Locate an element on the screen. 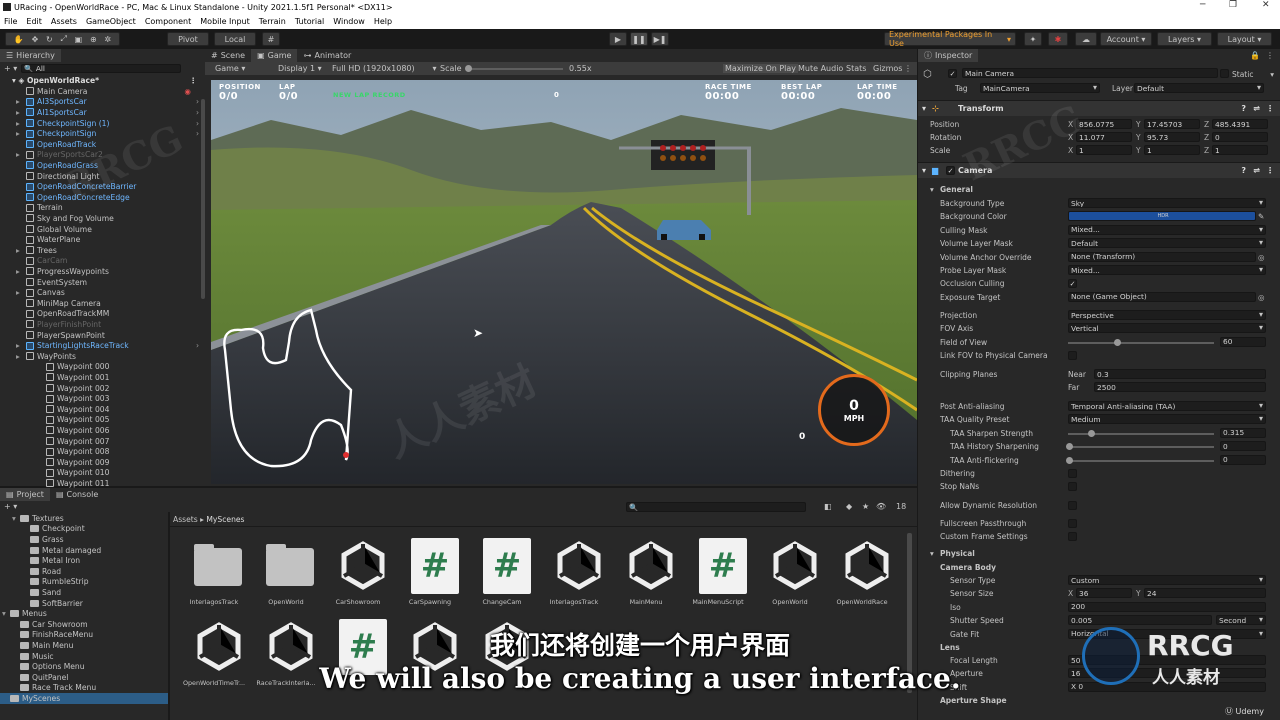 Image resolution: width=1280 pixels, height=720 pixels. project-folder-item: SoftBarrier is located at coordinates (84, 603).